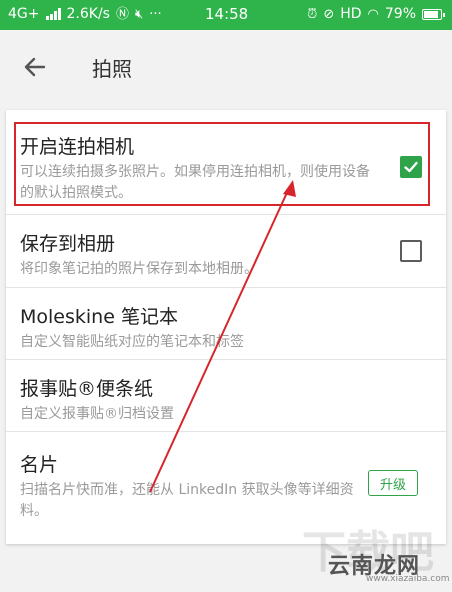 This screenshot has width=452, height=592. What do you see at coordinates (112, 69) in the screenshot?
I see `page-title: 拍照` at bounding box center [112, 69].